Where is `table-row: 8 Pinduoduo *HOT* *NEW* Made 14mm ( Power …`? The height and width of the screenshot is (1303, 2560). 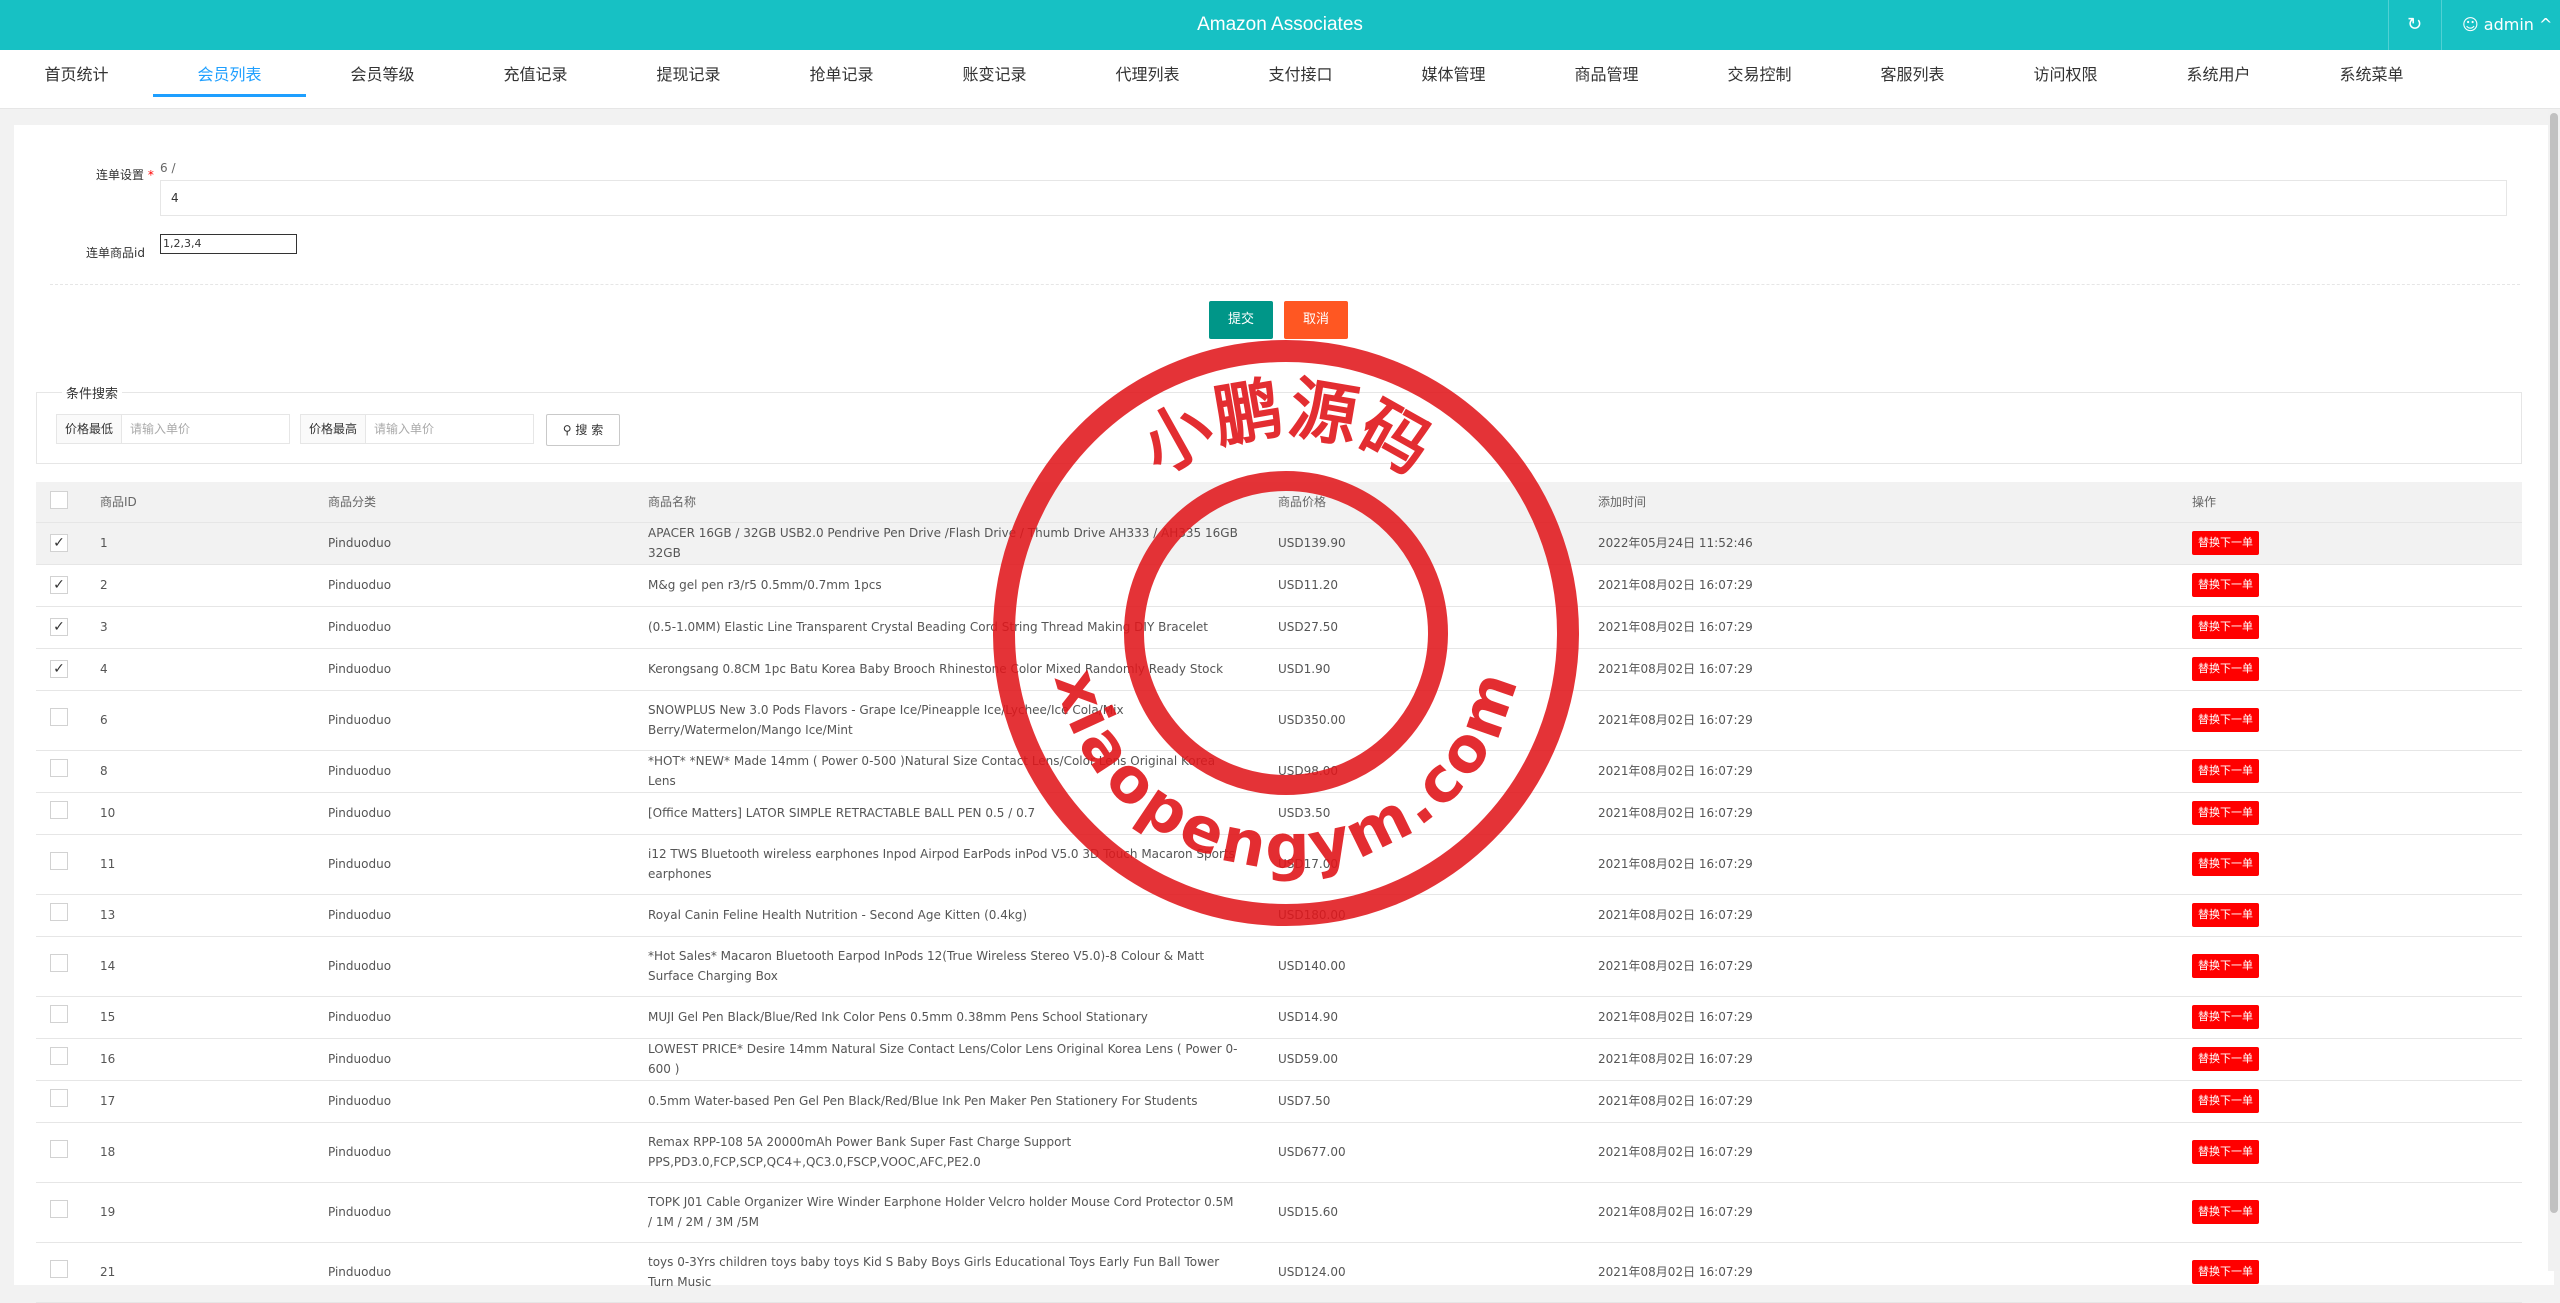
table-row: 8 Pinduoduo *HOT* *NEW* Made 14mm ( Power … is located at coordinates (1279, 771).